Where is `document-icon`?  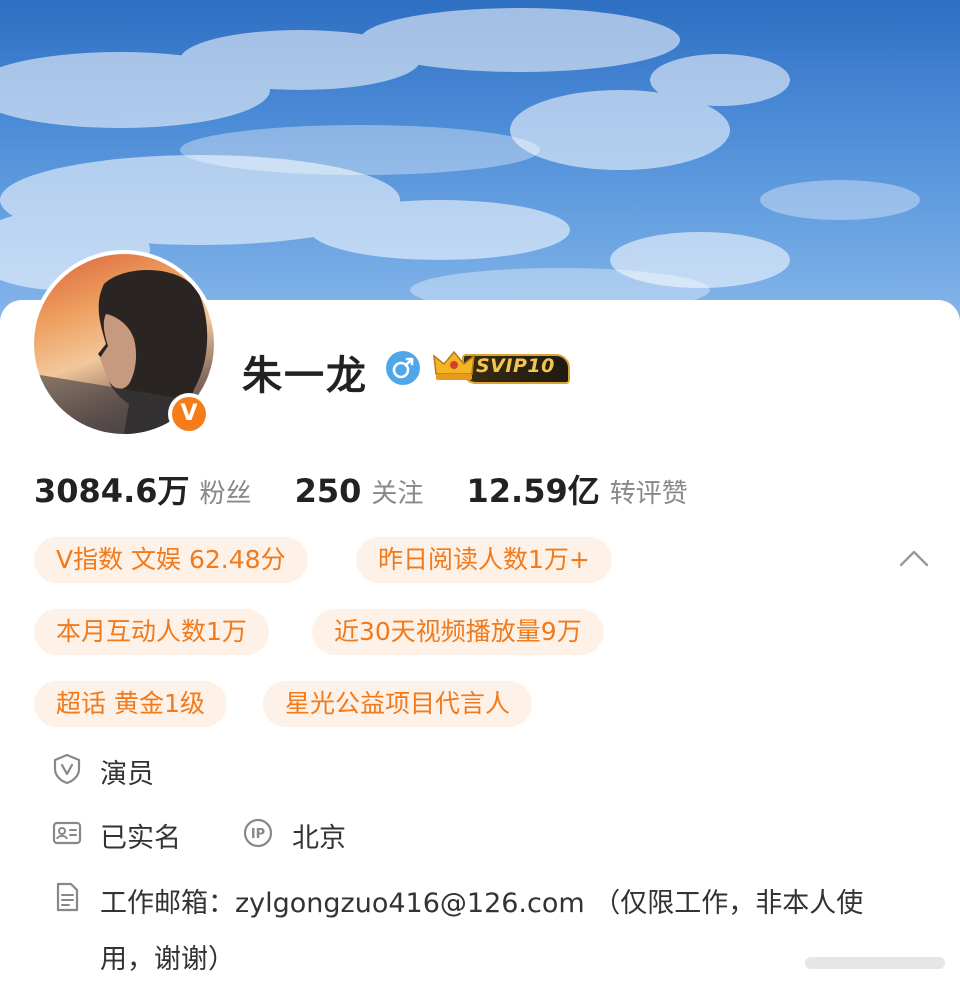 document-icon is located at coordinates (67, 897).